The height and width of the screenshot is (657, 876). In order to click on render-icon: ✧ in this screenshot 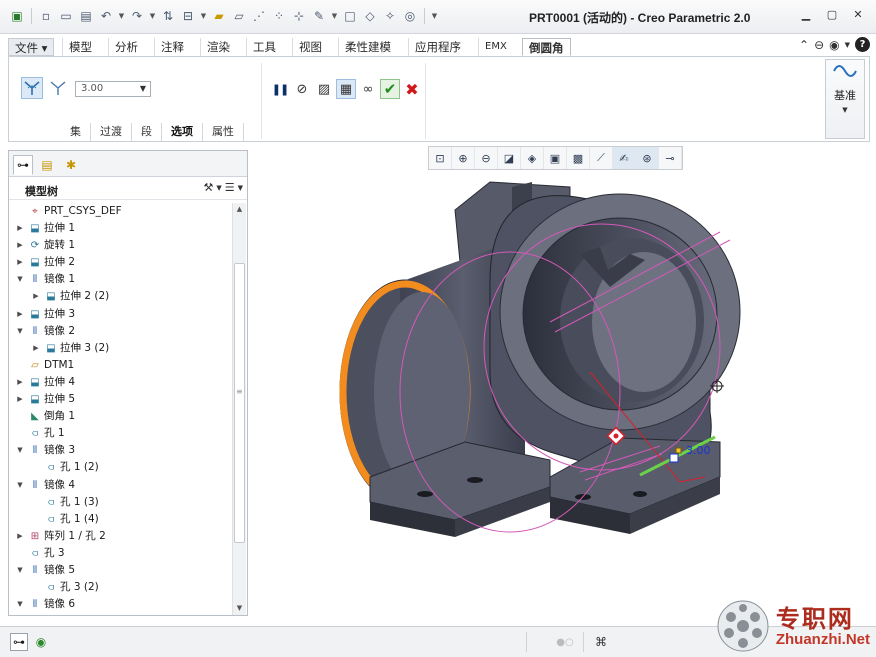, I will do `click(390, 16)`.